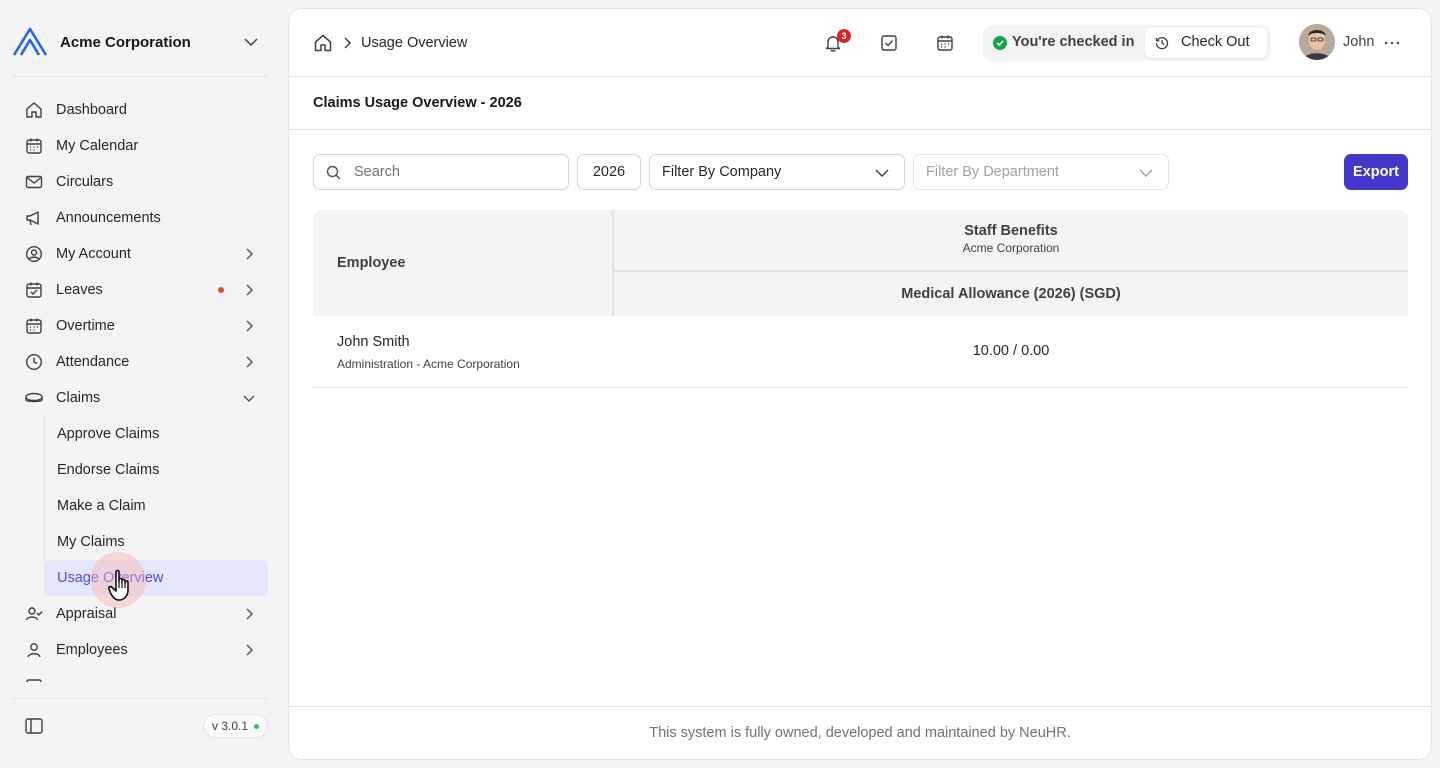  Describe the element at coordinates (93, 362) in the screenshot. I see `sidebar-item-label: Attendance` at that location.